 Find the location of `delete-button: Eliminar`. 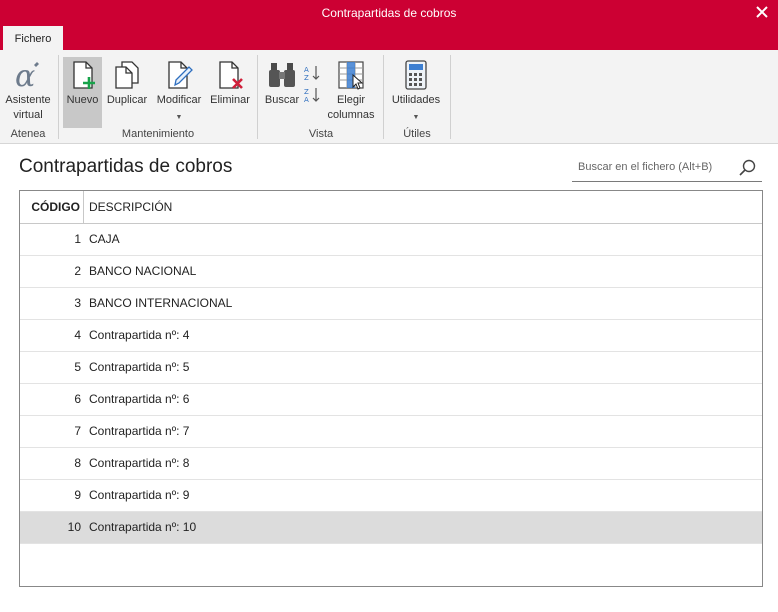

delete-button: Eliminar is located at coordinates (230, 92).